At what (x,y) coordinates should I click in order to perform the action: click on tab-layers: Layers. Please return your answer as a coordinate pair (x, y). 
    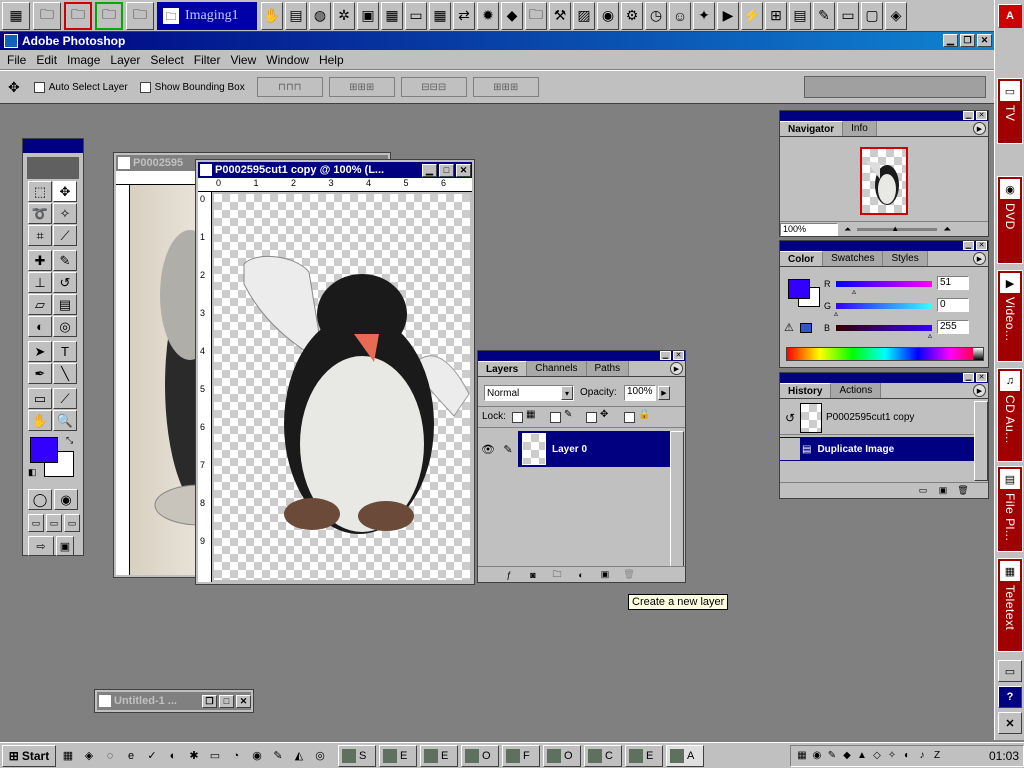
    Looking at the image, I should click on (503, 368).